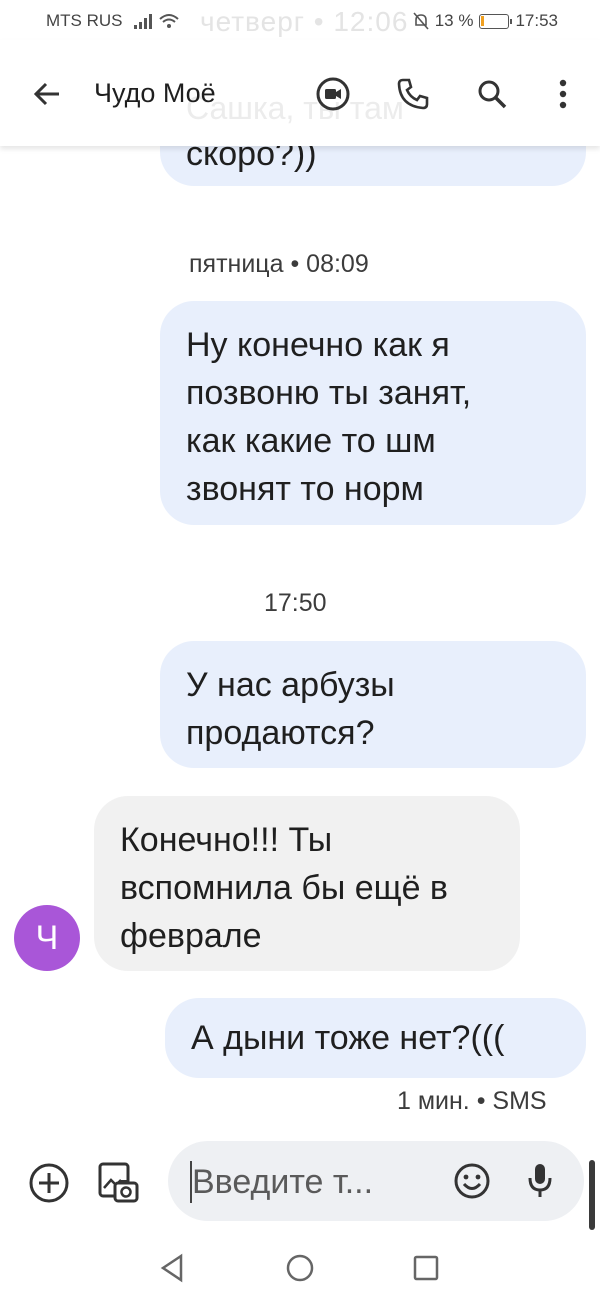 The width and height of the screenshot is (600, 1299). I want to click on add-attachment-icon, so click(49, 1183).